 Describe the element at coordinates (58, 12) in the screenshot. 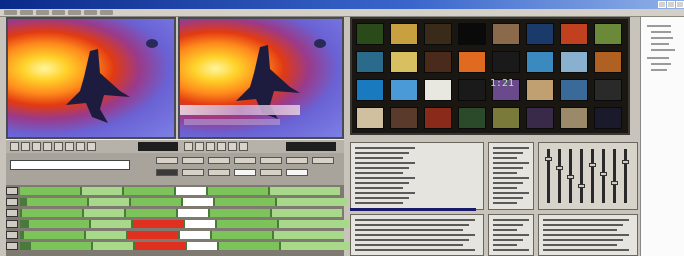

I see `menu-item-clip` at that location.